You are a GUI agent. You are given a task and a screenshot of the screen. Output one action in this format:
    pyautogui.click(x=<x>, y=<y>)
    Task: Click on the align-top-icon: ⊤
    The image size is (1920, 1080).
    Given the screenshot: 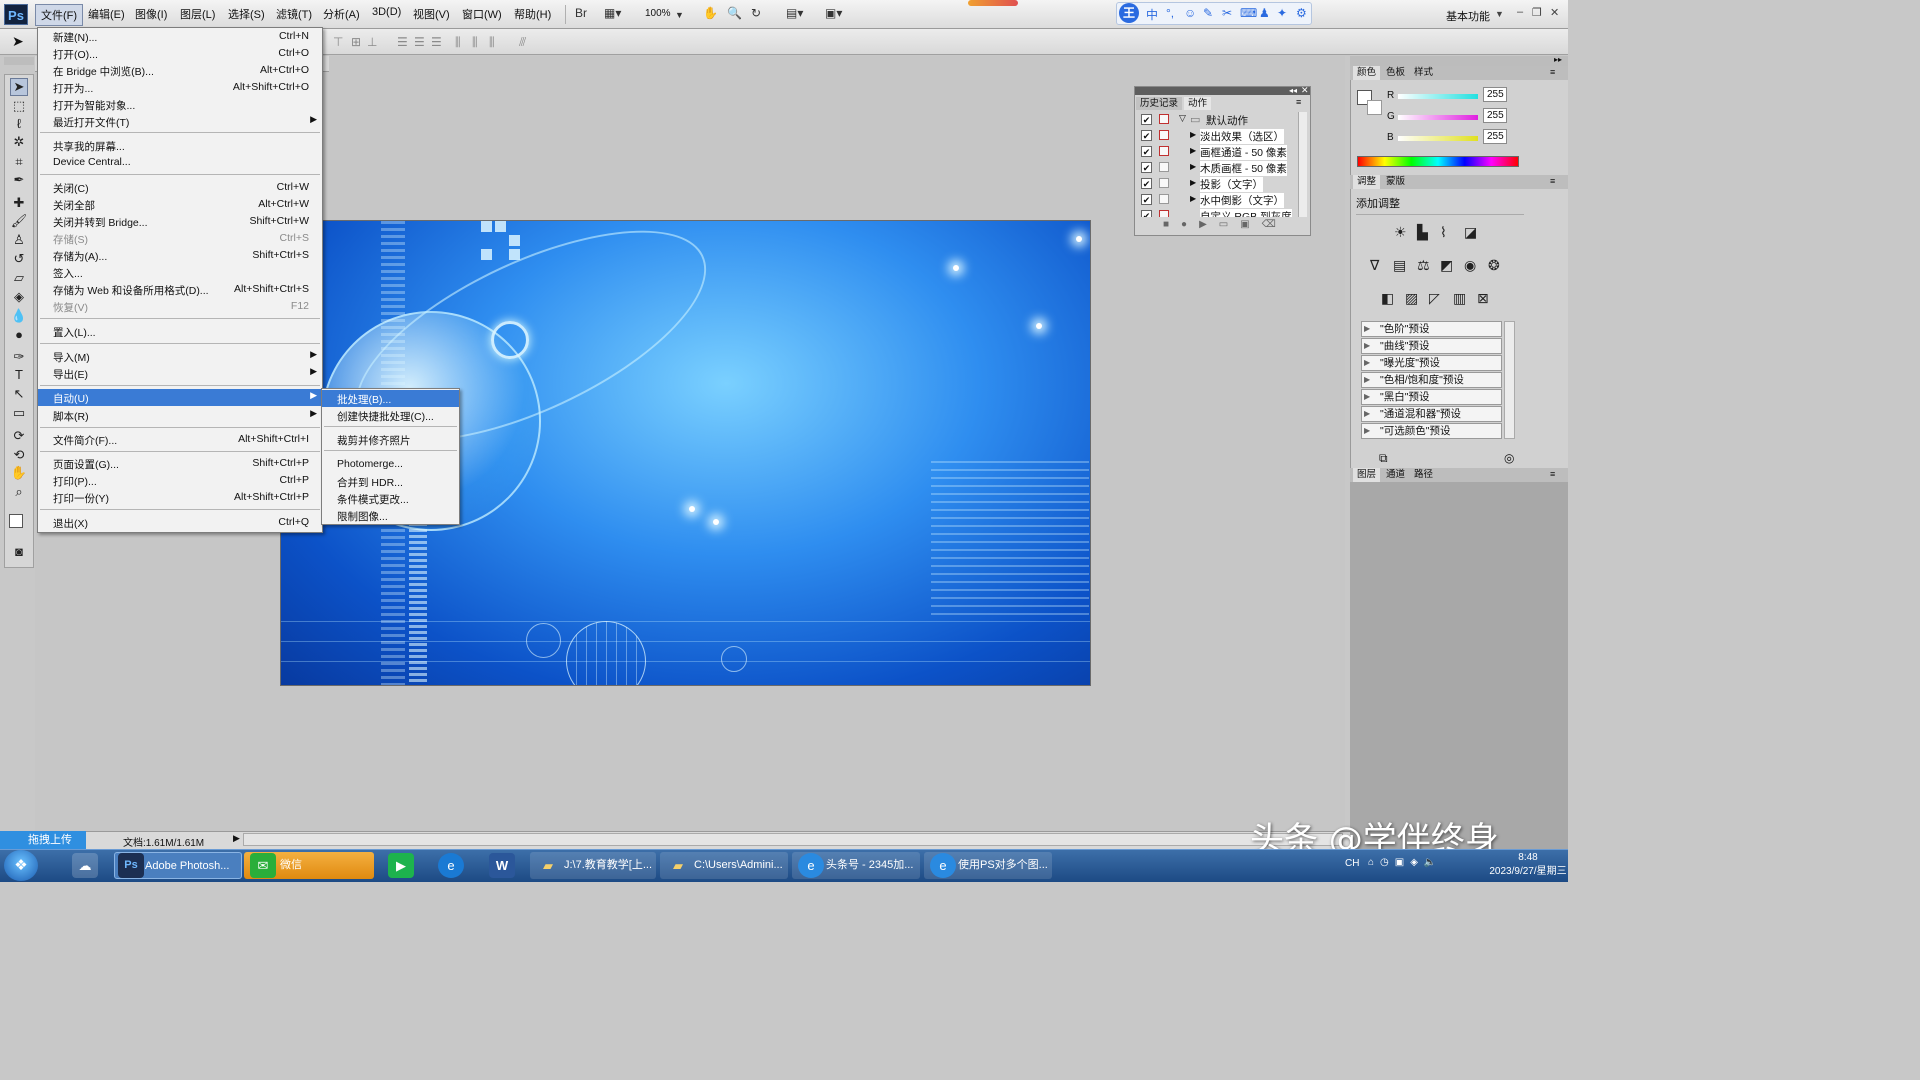 What is the action you would take?
    pyautogui.click(x=338, y=42)
    